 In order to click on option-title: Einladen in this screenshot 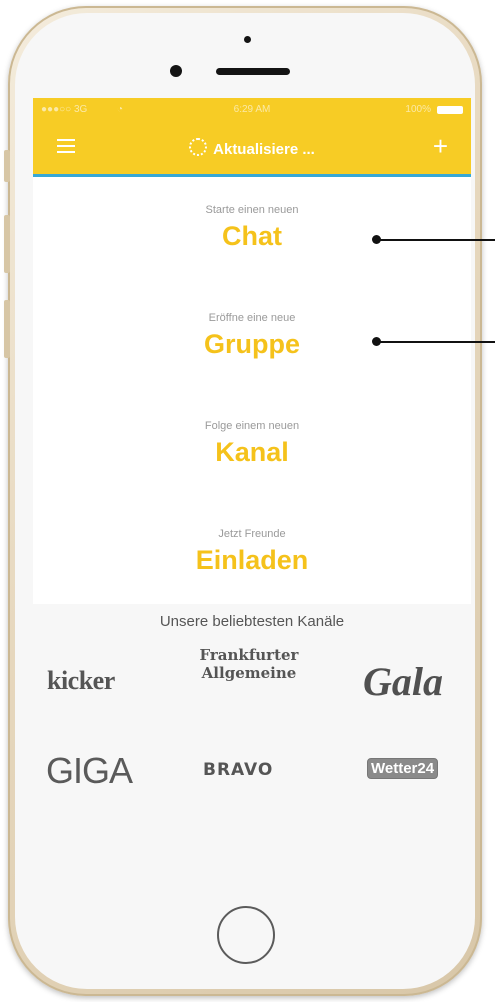, I will do `click(252, 560)`.